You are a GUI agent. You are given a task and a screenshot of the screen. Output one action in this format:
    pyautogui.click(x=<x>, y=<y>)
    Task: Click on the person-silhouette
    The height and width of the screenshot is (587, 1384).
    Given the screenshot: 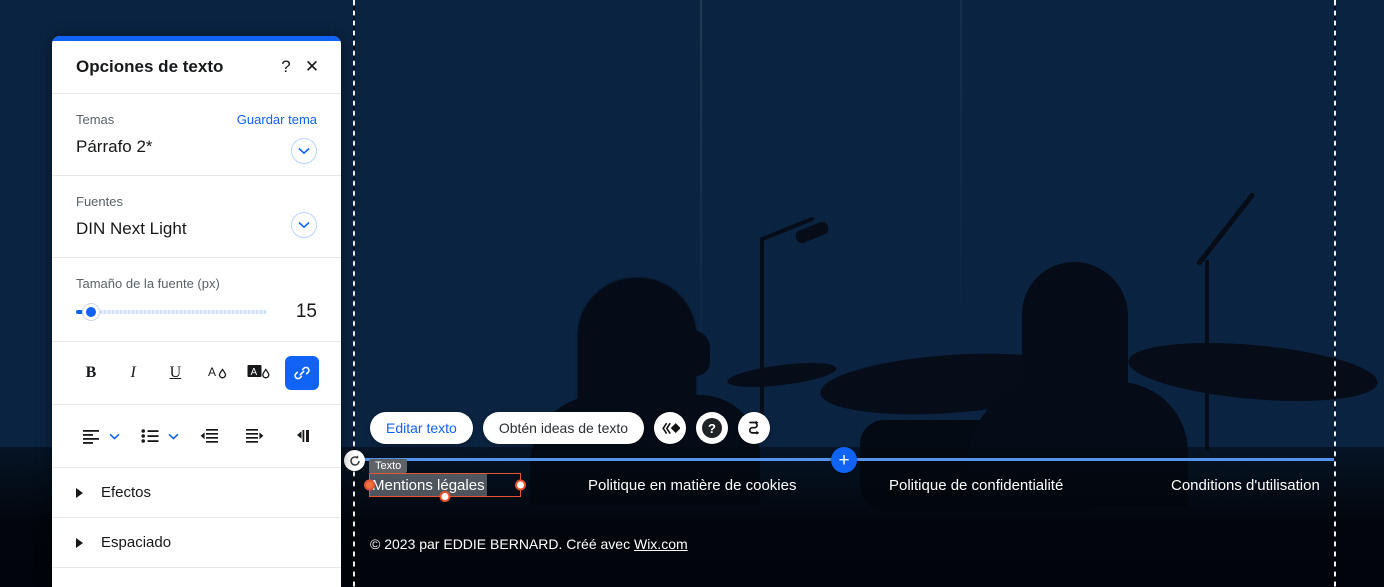 What is the action you would take?
    pyautogui.click(x=693, y=353)
    